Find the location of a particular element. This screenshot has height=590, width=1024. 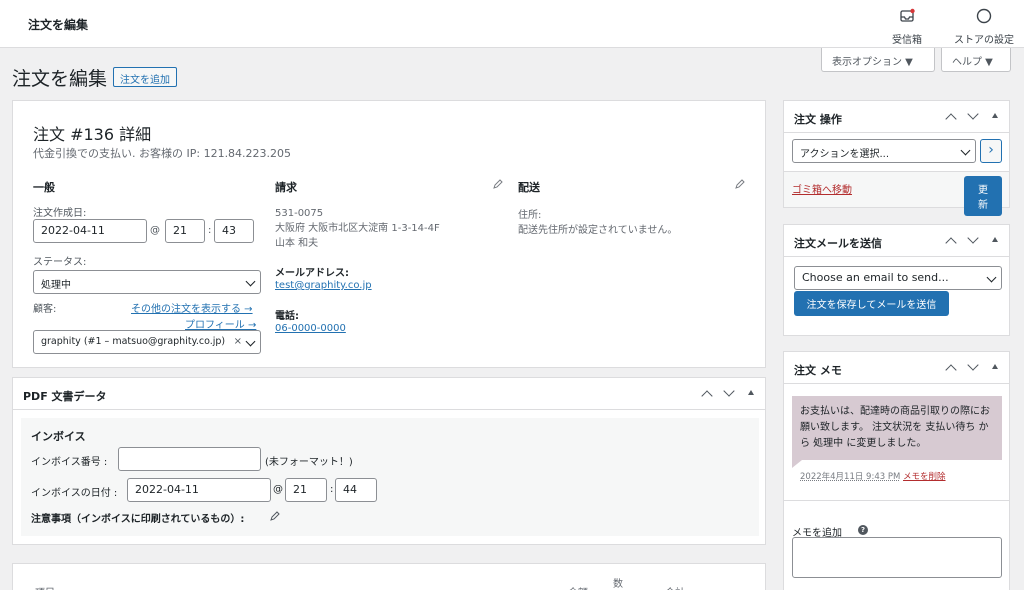

billing-name: 山本 和夫 is located at coordinates (297, 243).